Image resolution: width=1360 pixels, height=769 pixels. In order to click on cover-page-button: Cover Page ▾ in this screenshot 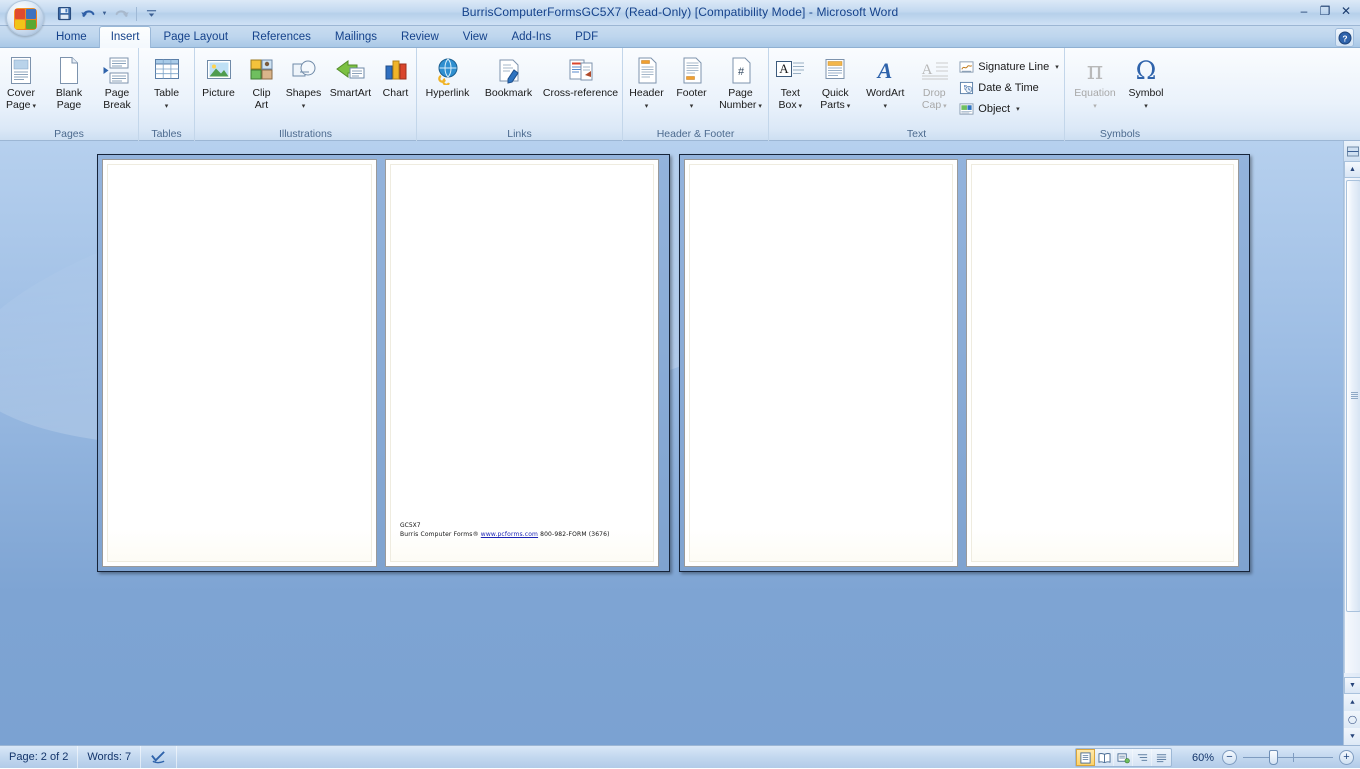, I will do `click(22, 81)`.